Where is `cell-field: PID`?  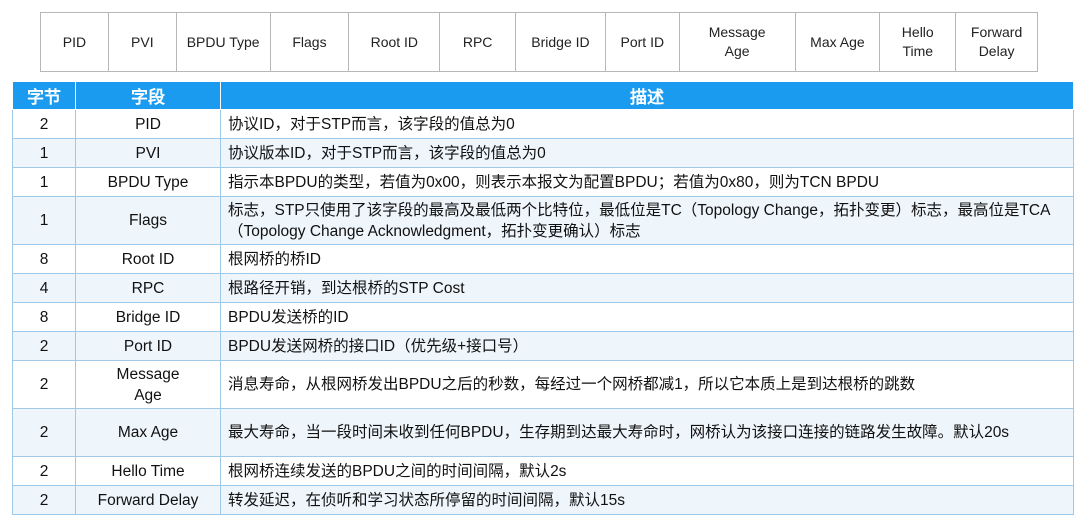 cell-field: PID is located at coordinates (148, 124).